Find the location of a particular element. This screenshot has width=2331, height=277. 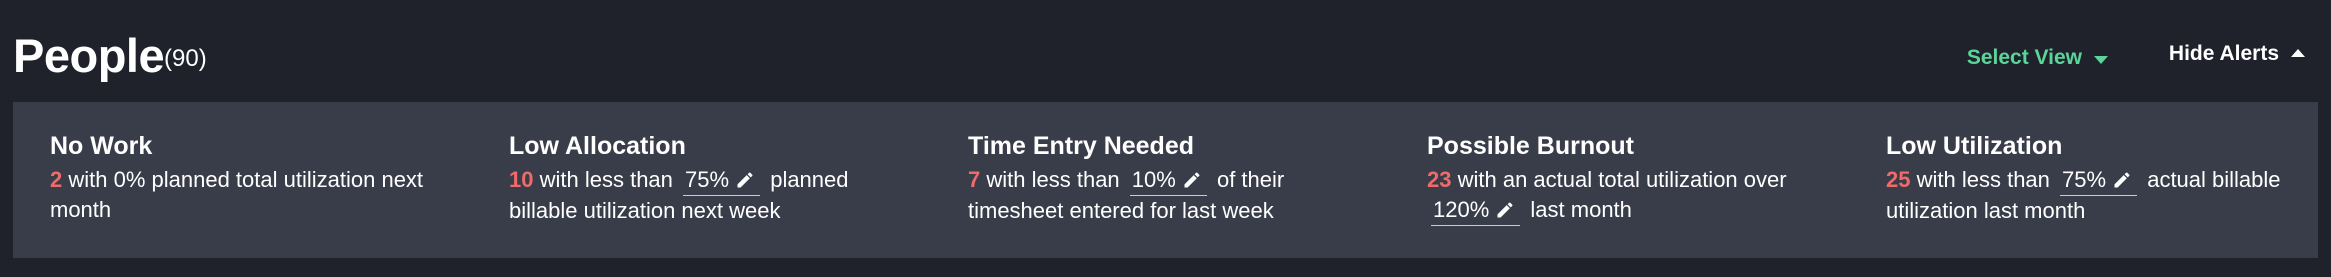

alert-count: 25 is located at coordinates (1898, 179).